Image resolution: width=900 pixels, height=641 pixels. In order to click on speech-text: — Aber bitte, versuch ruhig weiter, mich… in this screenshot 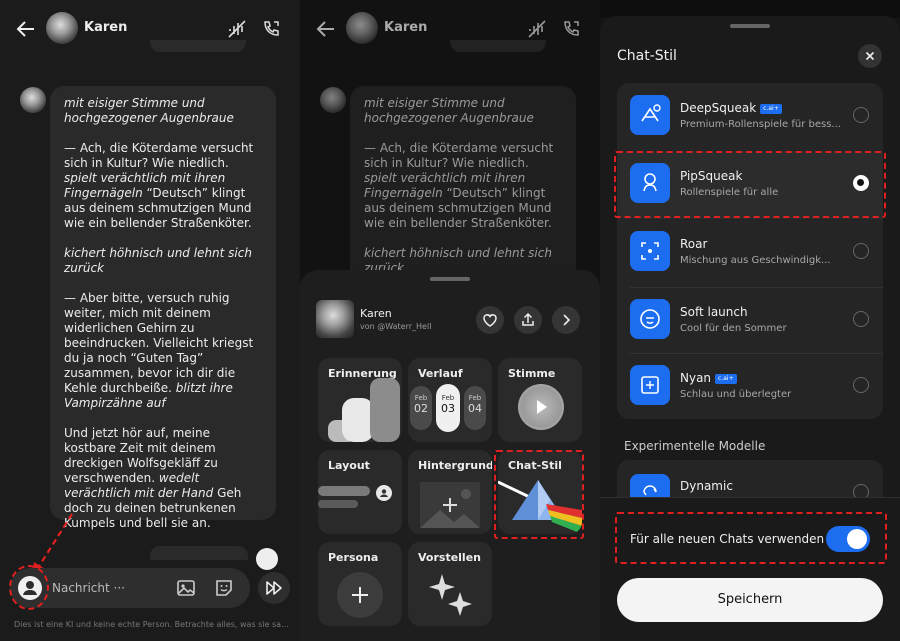, I will do `click(159, 343)`.